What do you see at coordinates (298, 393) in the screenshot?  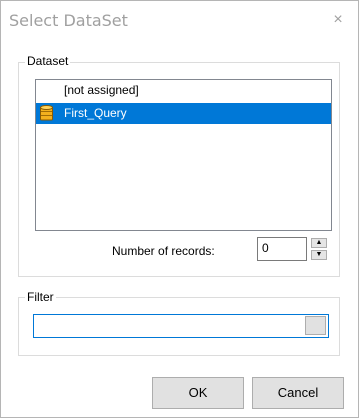 I see `cancel-button: Cancel` at bounding box center [298, 393].